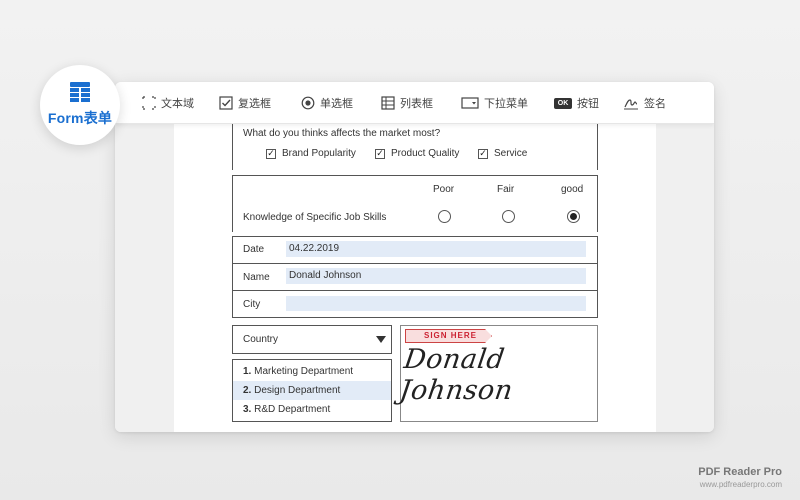 The height and width of the screenshot is (500, 800). Describe the element at coordinates (436, 303) in the screenshot. I see `city-field` at that location.